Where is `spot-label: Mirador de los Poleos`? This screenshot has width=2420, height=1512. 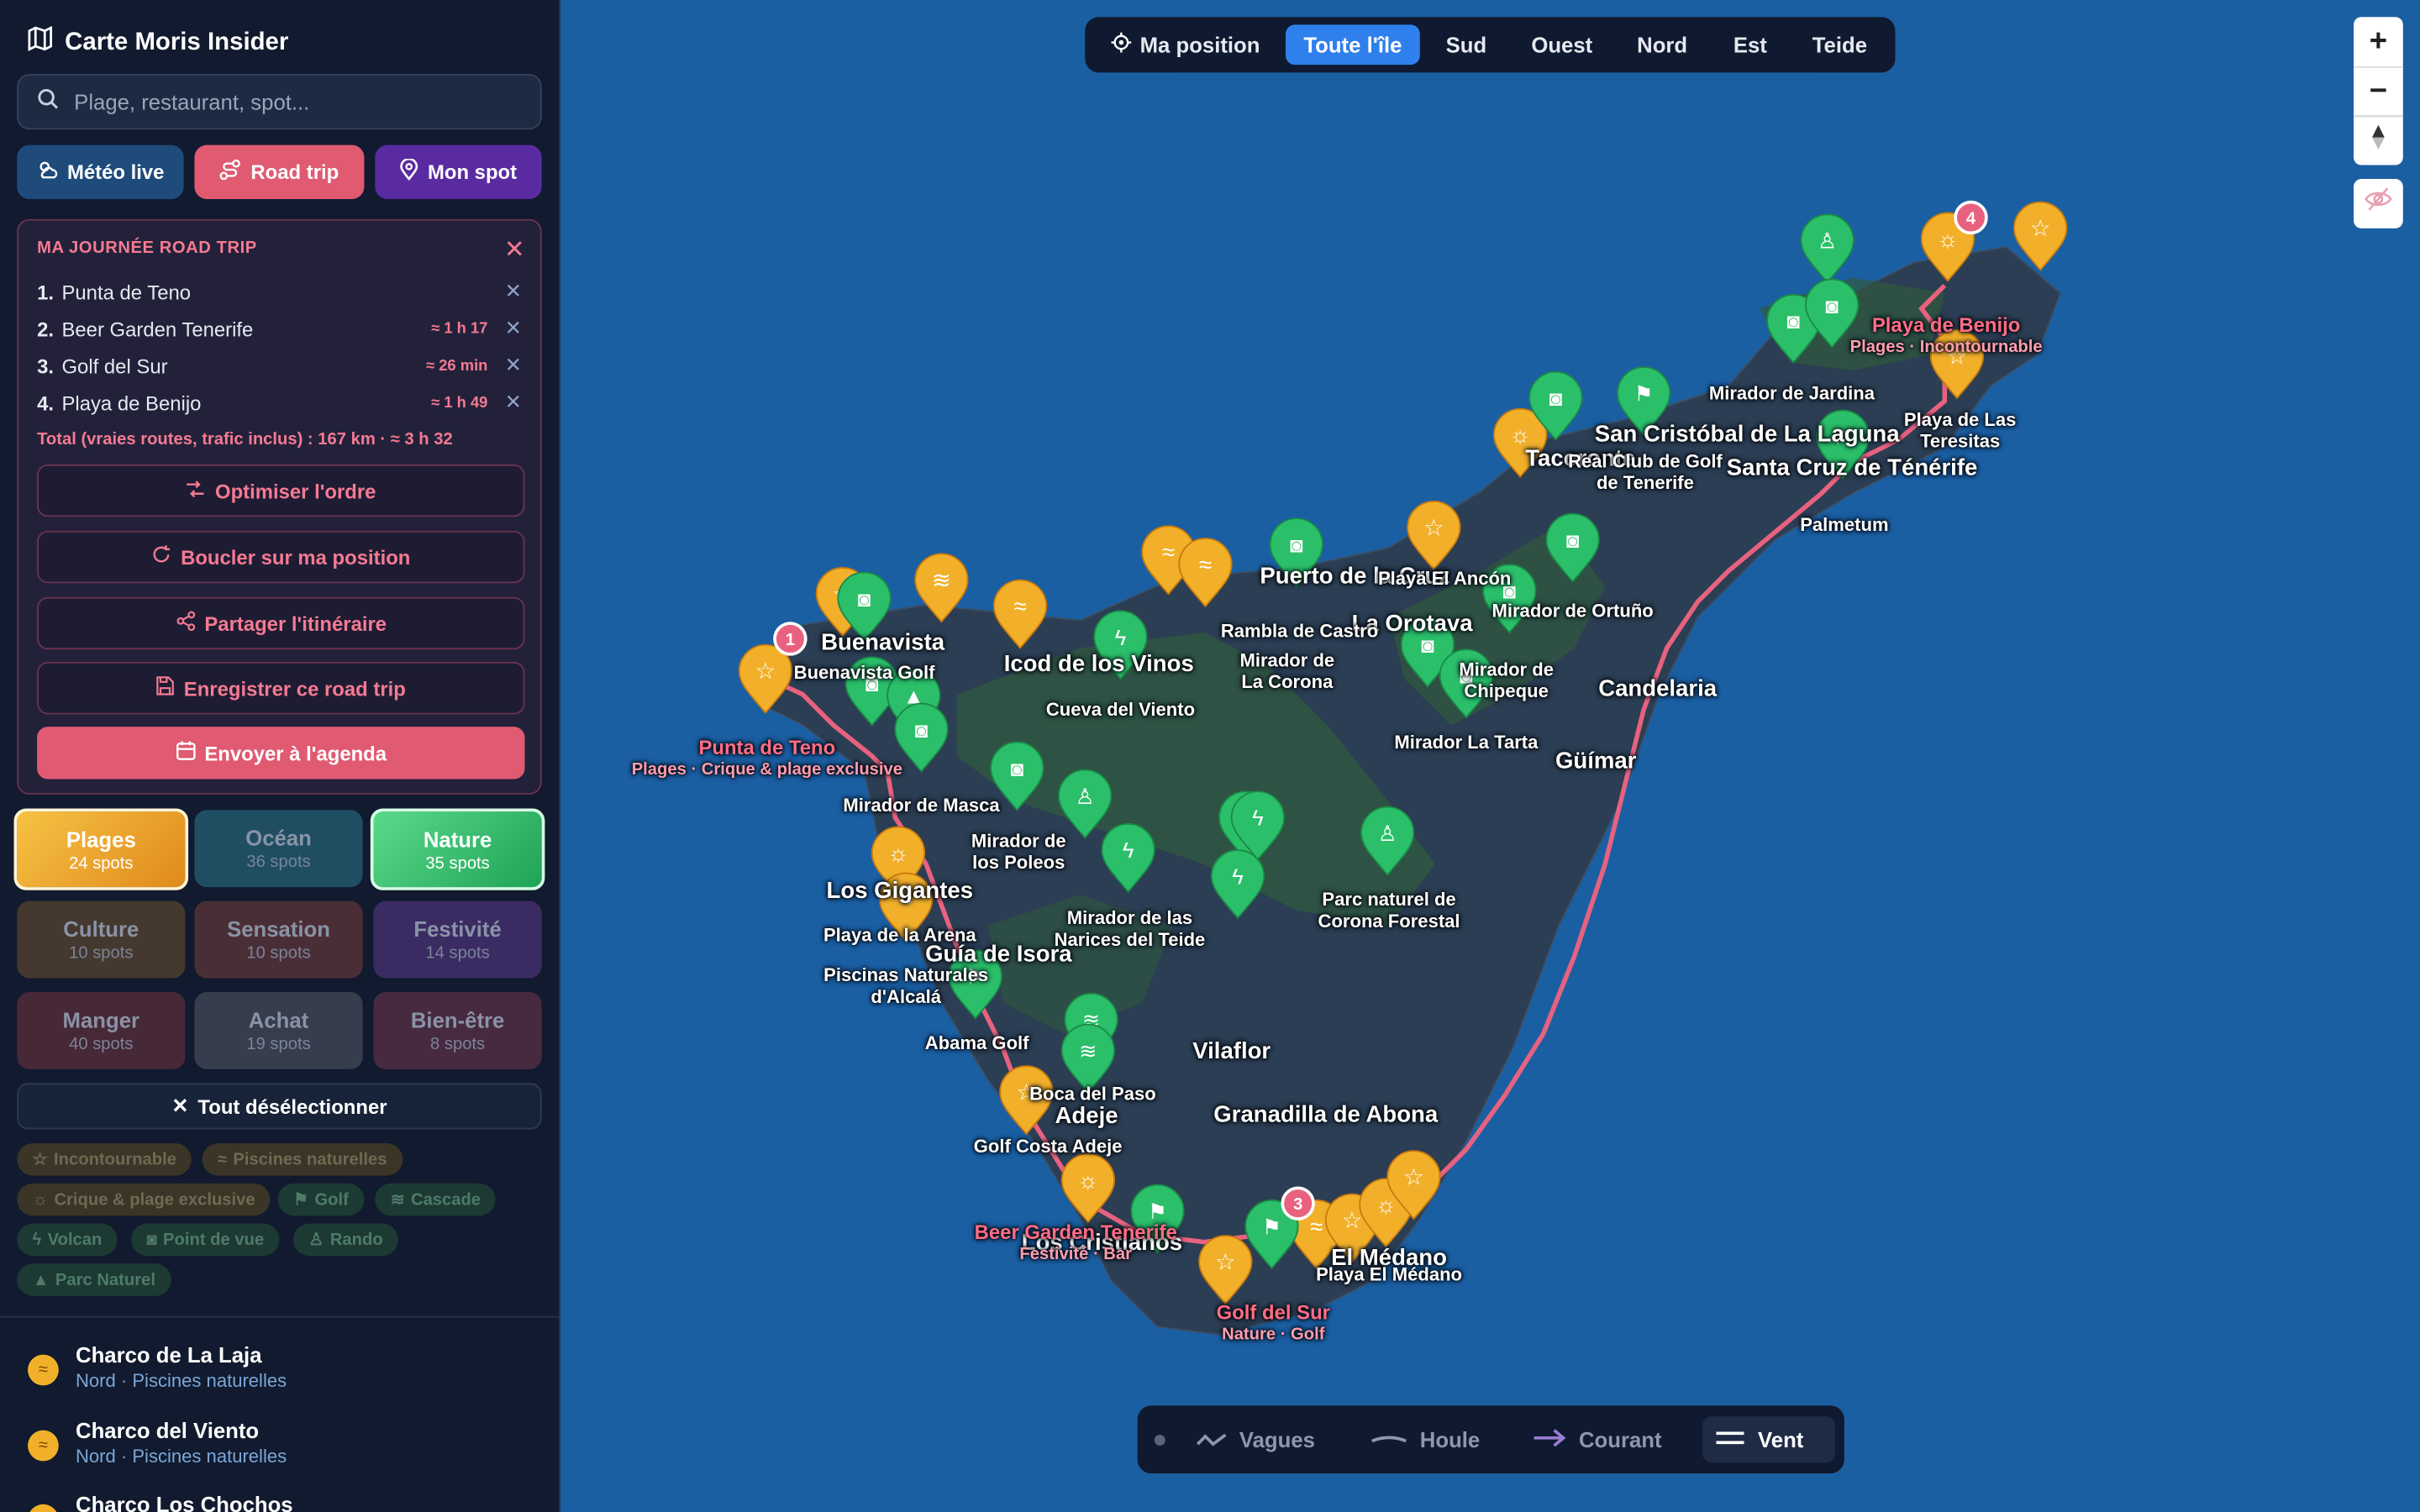 spot-label: Mirador de los Poleos is located at coordinates (1019, 852).